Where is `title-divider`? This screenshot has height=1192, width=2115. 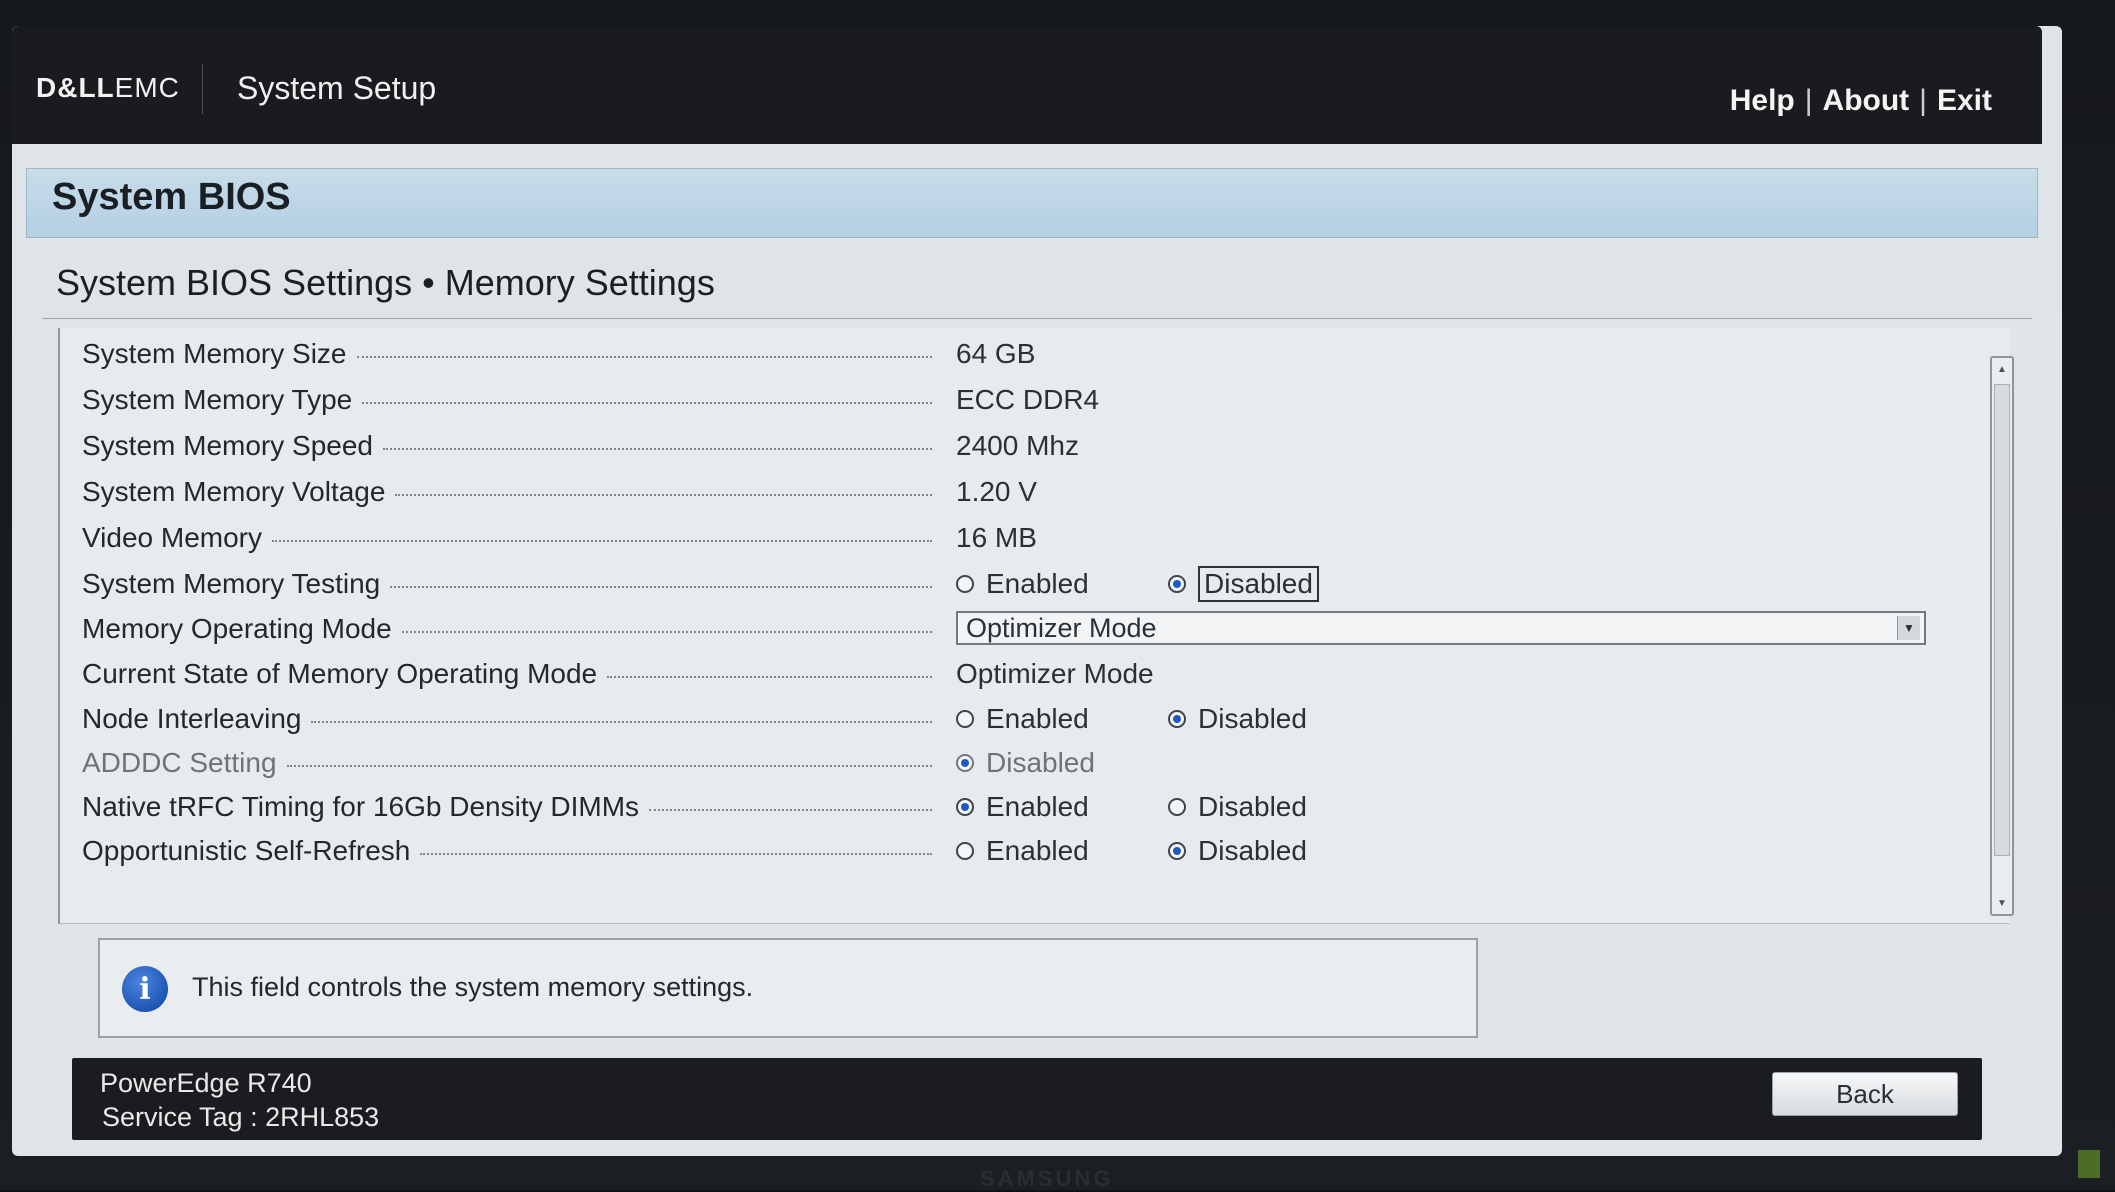 title-divider is located at coordinates (1037, 318).